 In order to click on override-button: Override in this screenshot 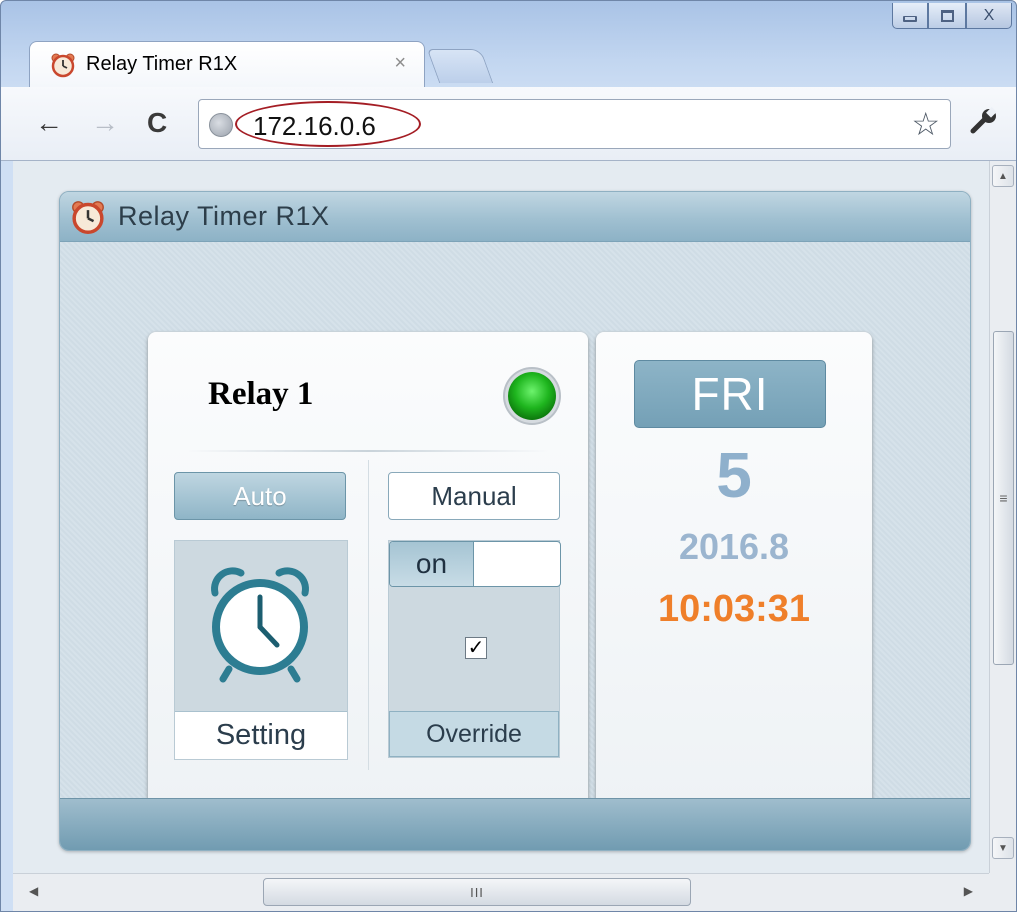, I will do `click(474, 734)`.